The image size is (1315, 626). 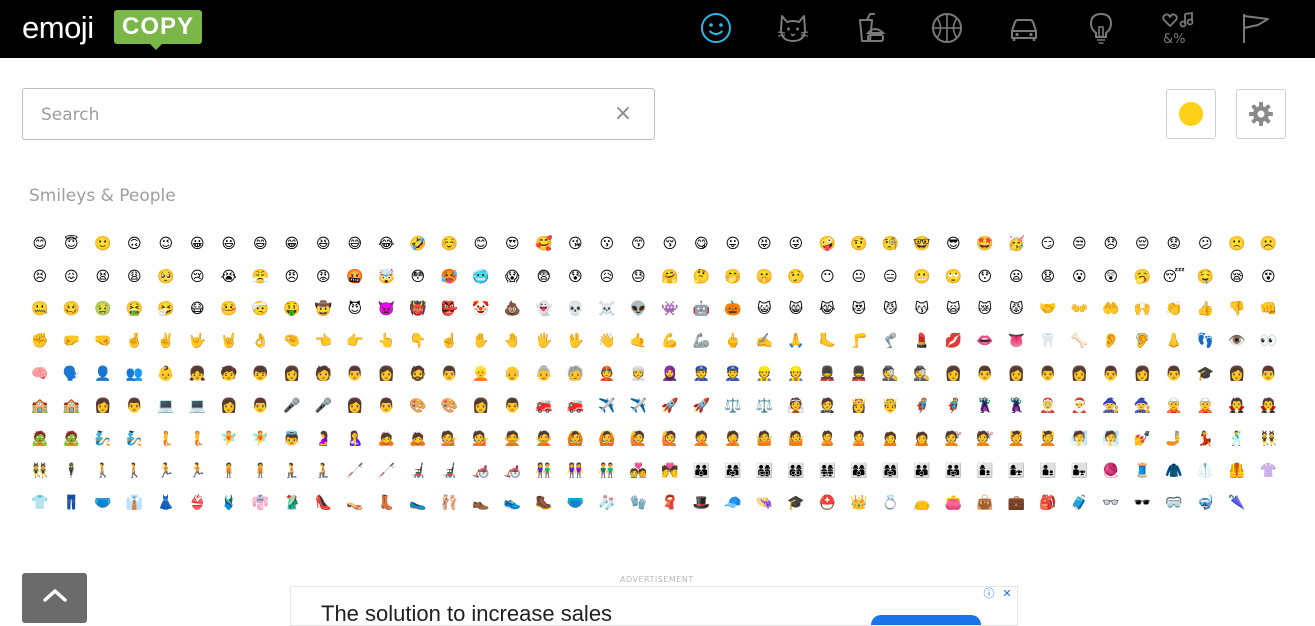 I want to click on emoji-item: 🧜, so click(x=198, y=438).